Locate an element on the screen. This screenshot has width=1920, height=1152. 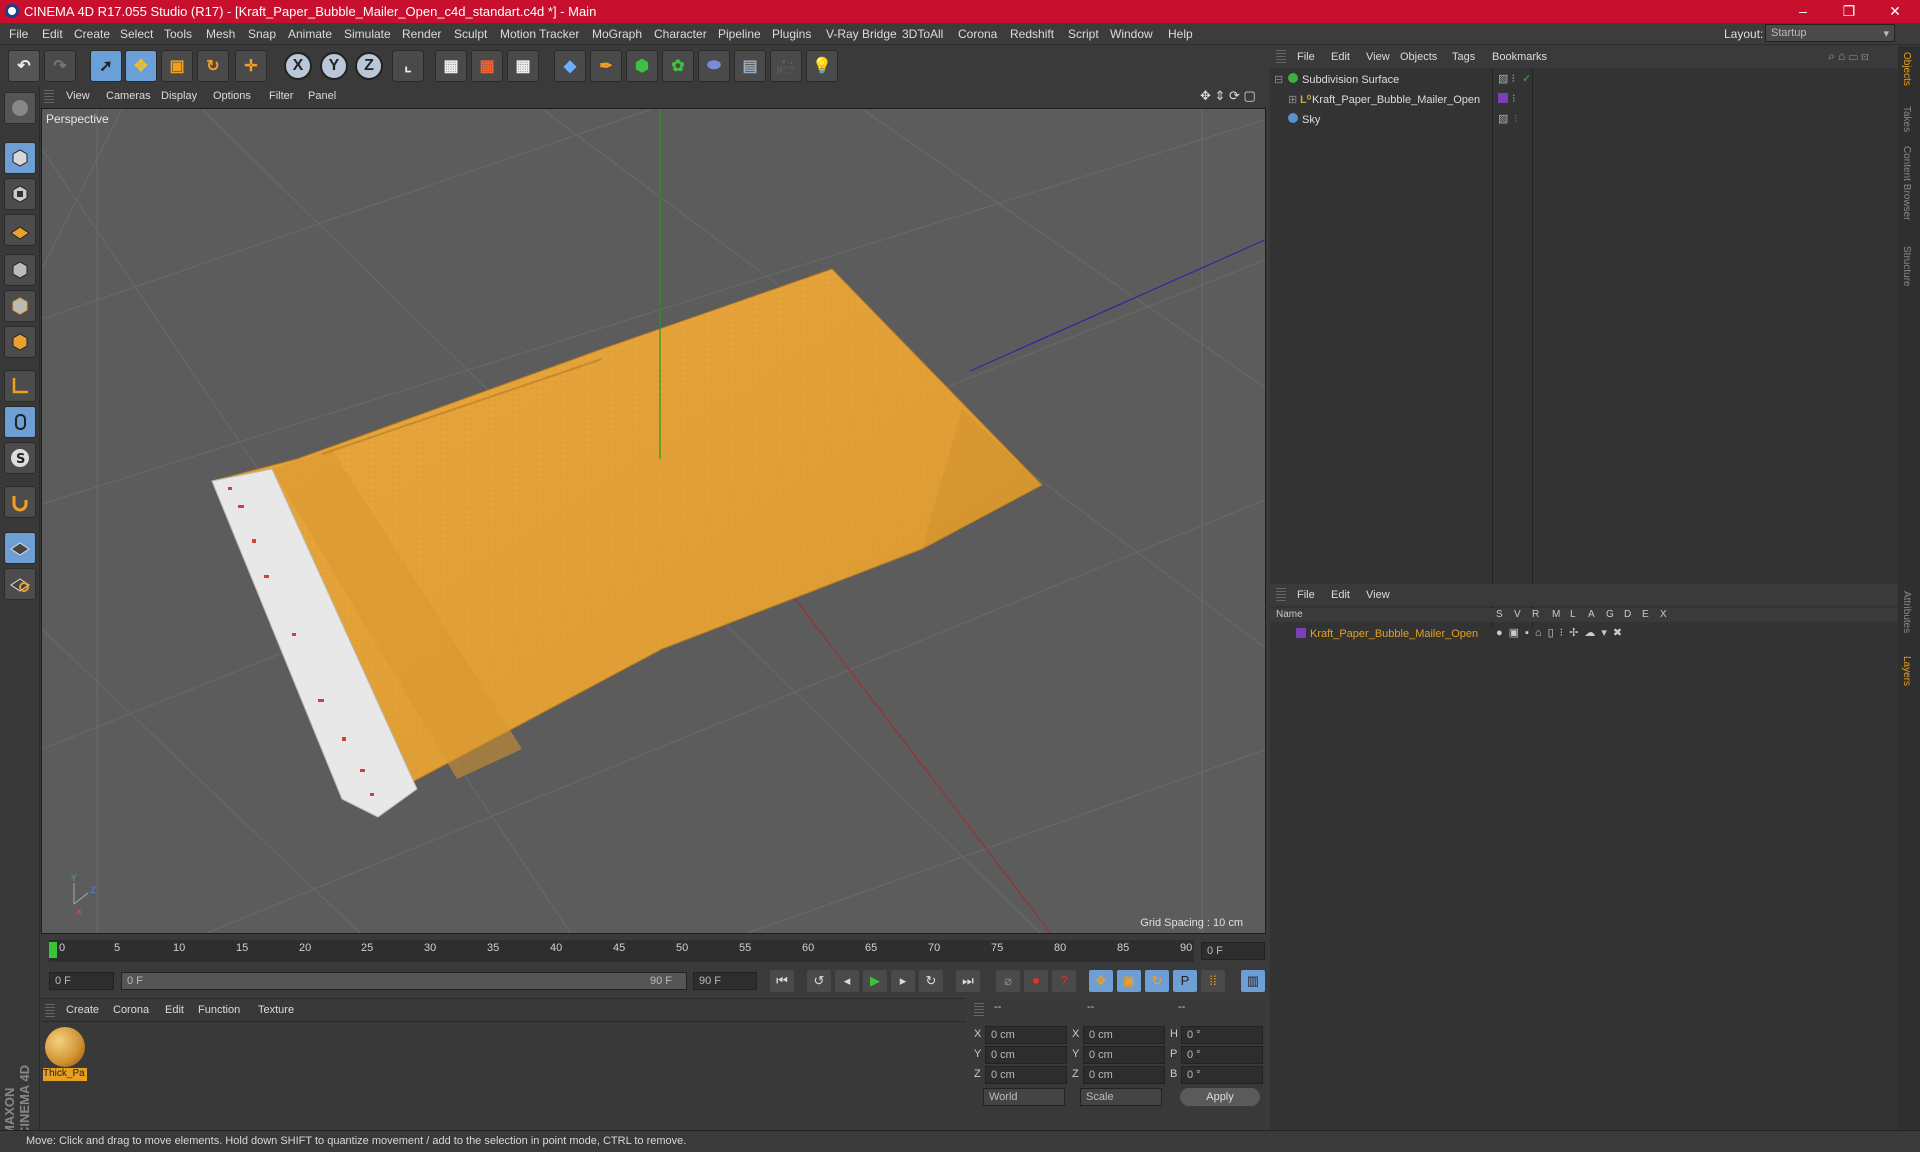
vp-menu-cameras: Cameras is located at coordinates (128, 96).